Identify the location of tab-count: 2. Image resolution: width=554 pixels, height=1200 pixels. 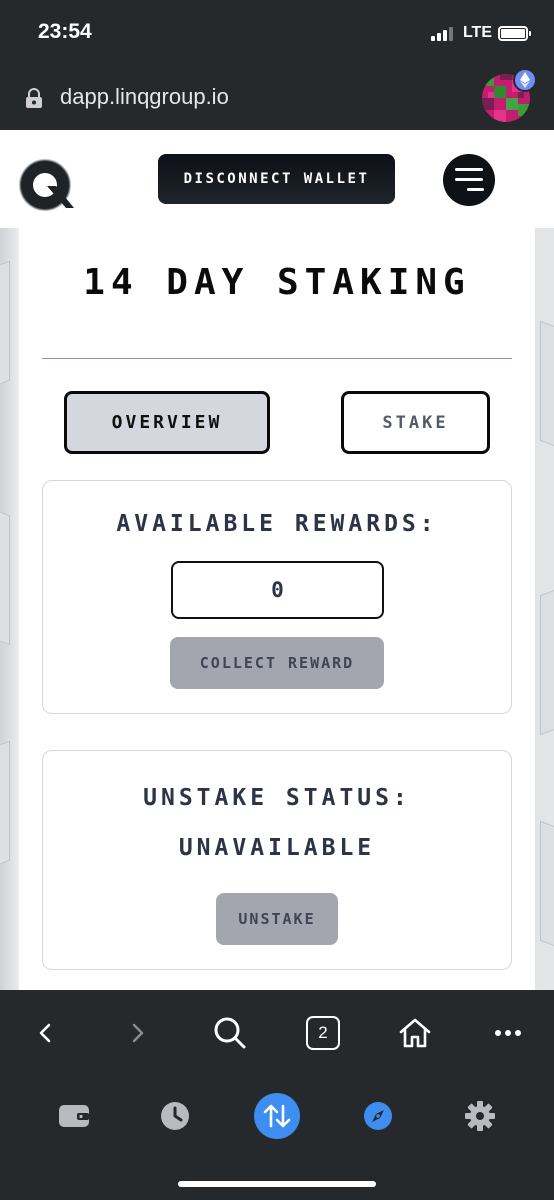
(323, 1033).